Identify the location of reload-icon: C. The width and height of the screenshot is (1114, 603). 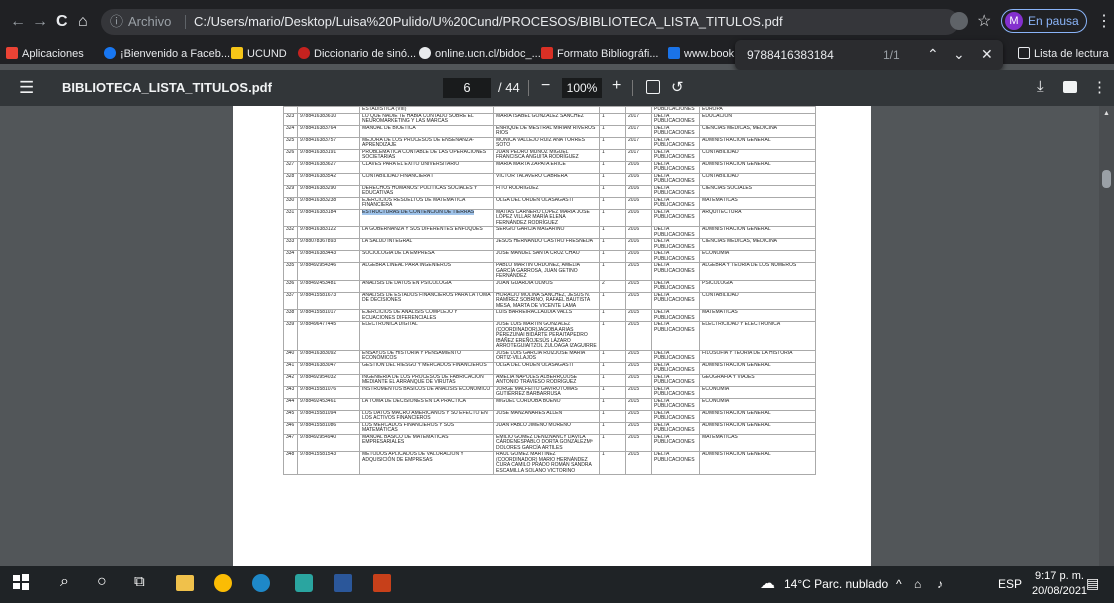
(62, 22).